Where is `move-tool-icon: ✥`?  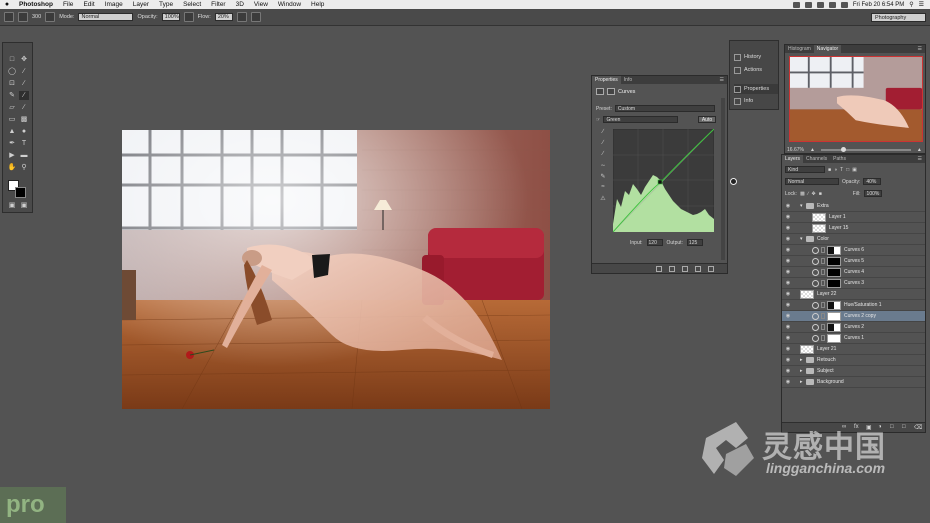 move-tool-icon: ✥ is located at coordinates (24, 59).